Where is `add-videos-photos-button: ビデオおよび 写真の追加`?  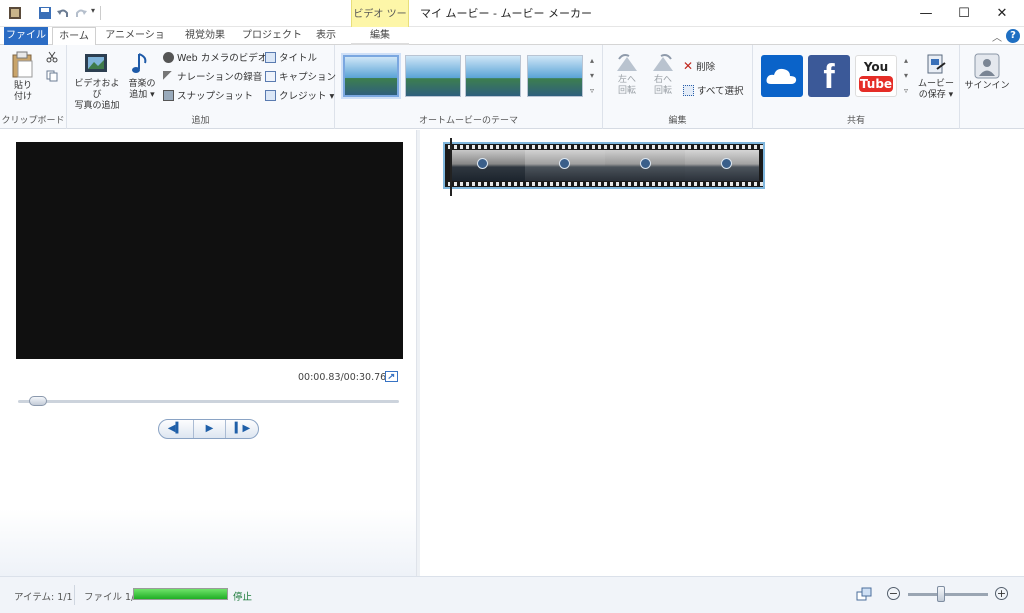 add-videos-photos-button: ビデオおよび 写真の追加 is located at coordinates (97, 81).